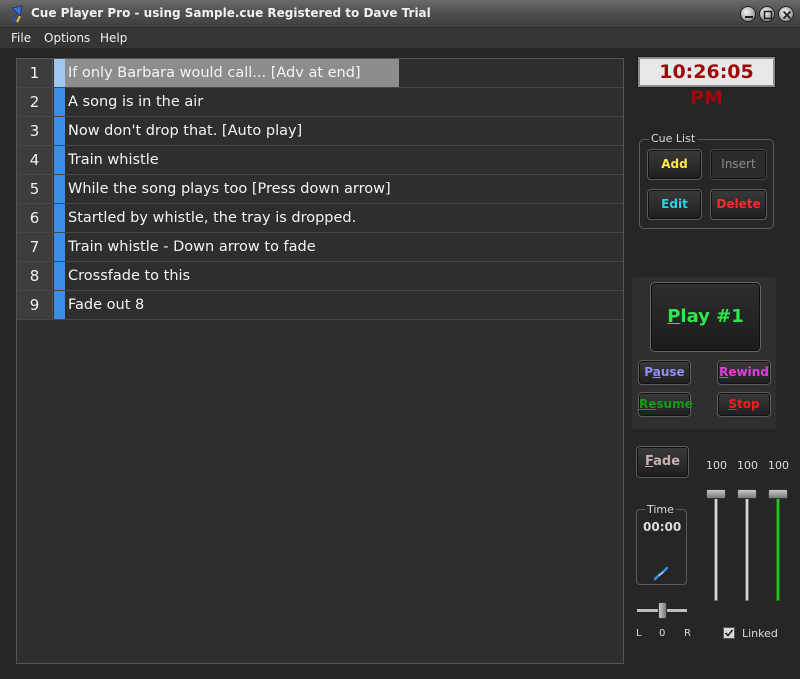 Image resolution: width=800 pixels, height=679 pixels. Describe the element at coordinates (687, 633) in the screenshot. I see `pan-right-label: R` at that location.